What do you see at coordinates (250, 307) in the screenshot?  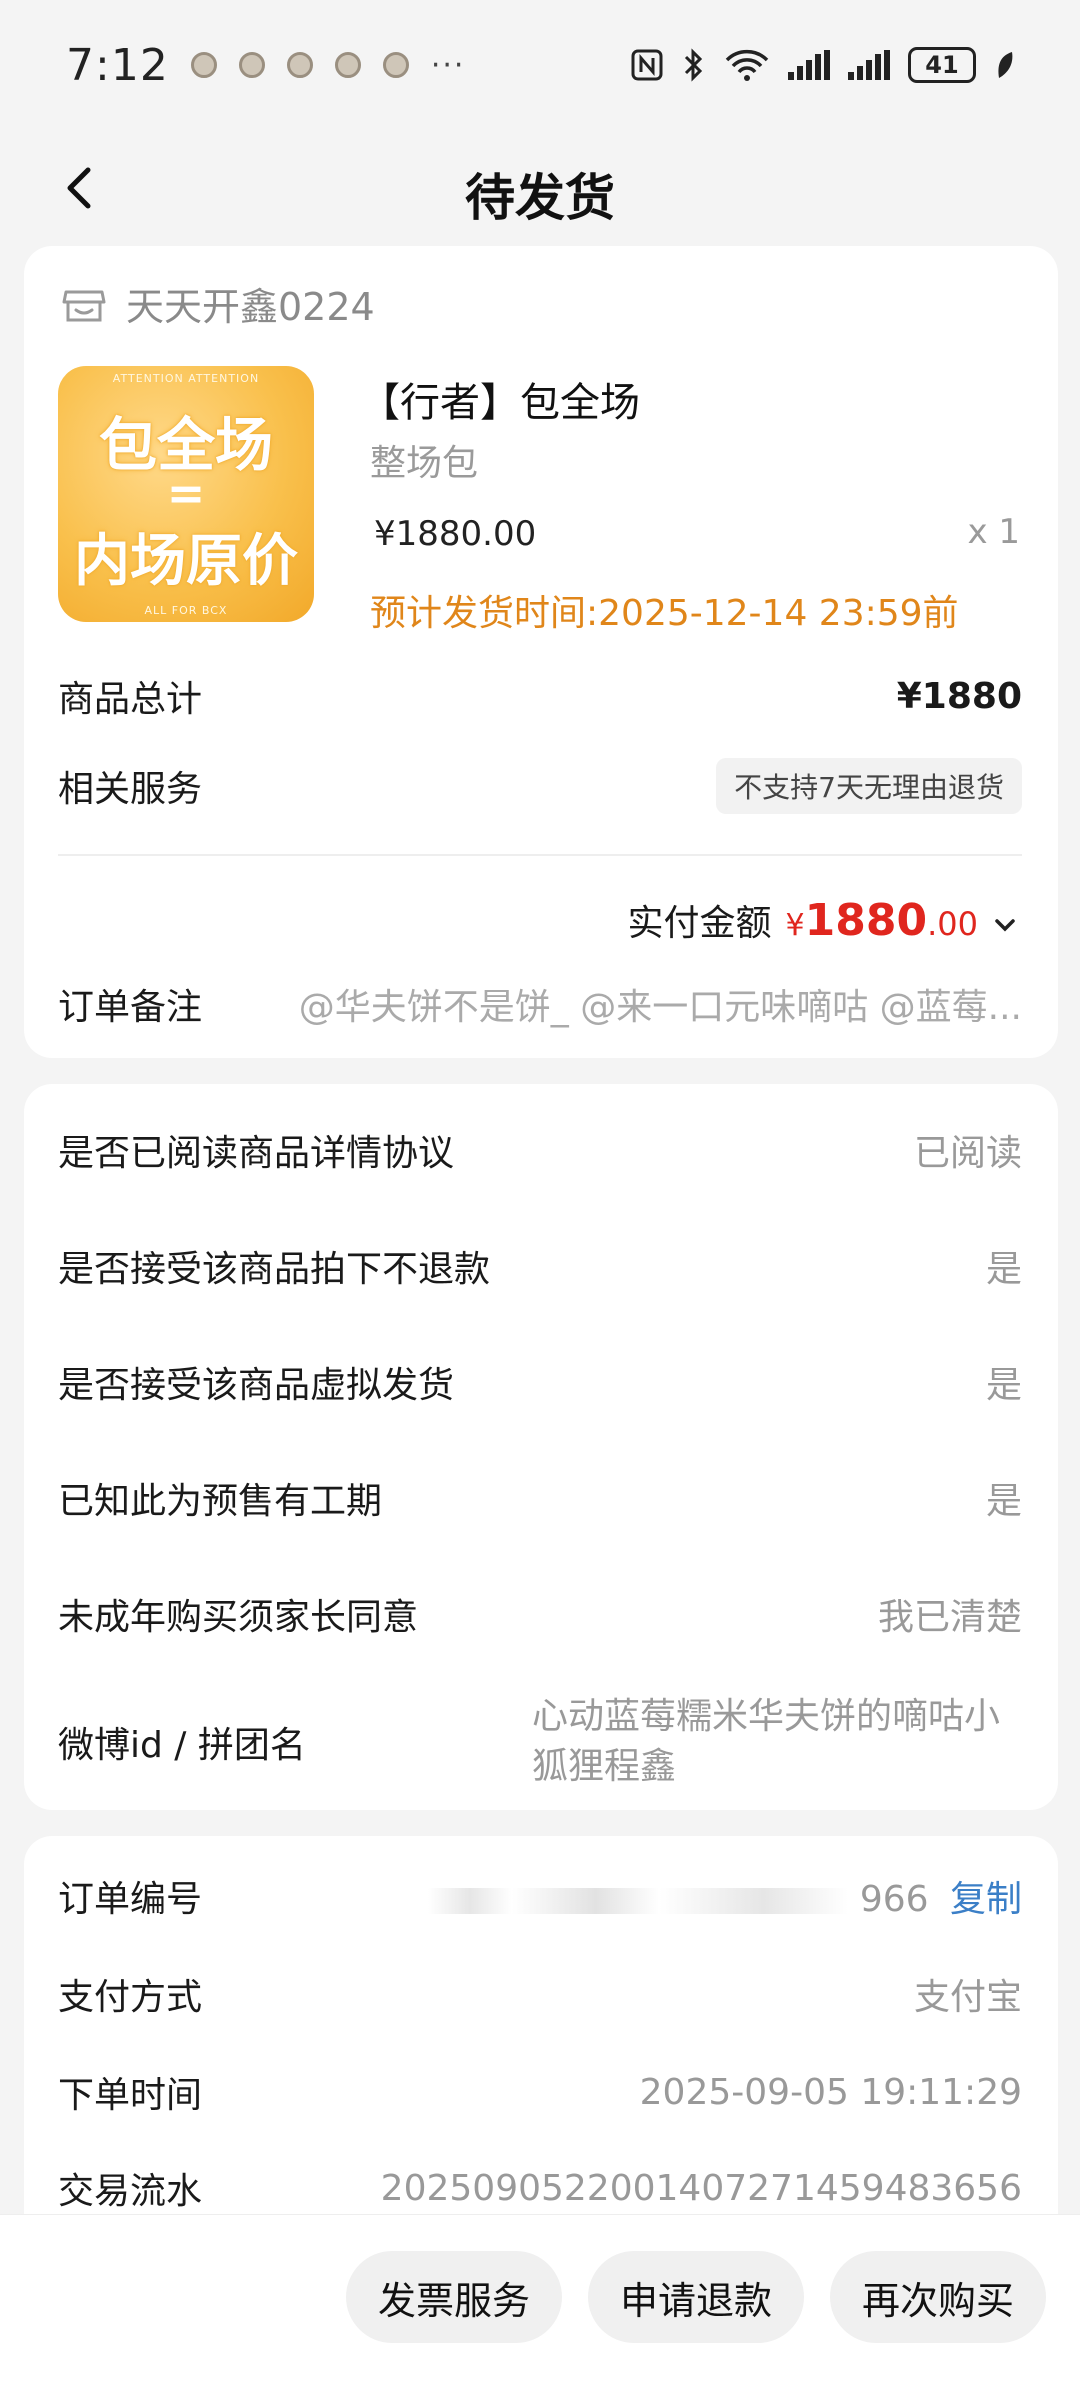 I see `shop-name: 天天开鑫0224` at bounding box center [250, 307].